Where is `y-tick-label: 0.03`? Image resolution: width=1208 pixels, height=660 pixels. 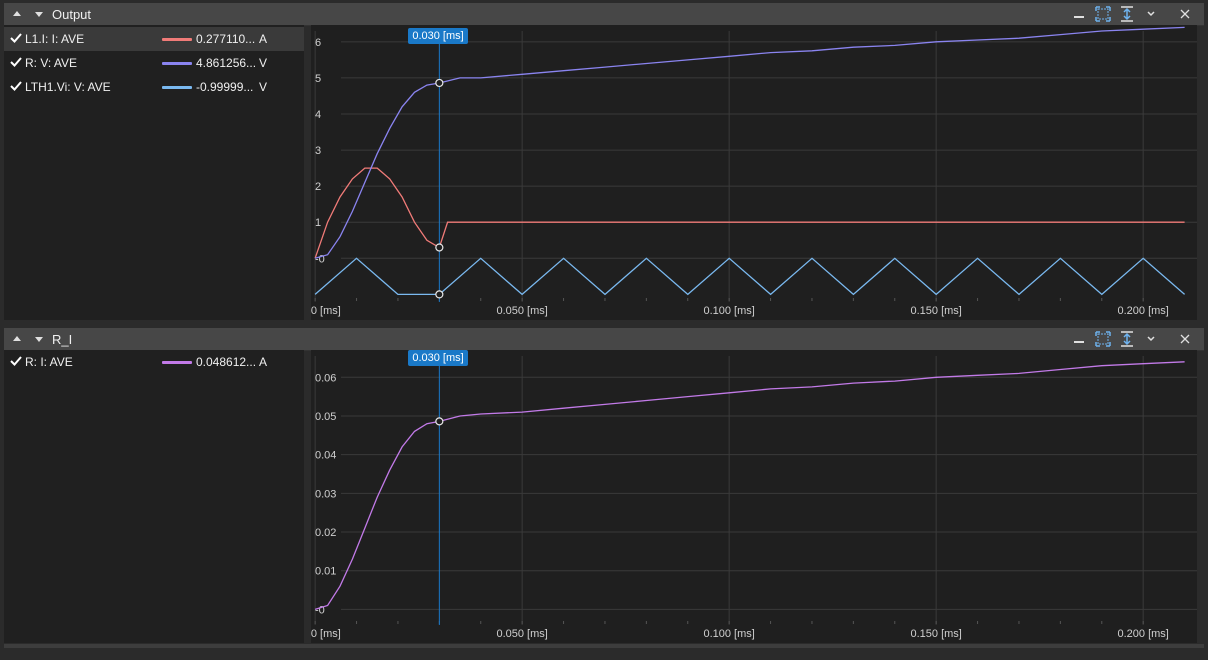 y-tick-label: 0.03 is located at coordinates (325, 494).